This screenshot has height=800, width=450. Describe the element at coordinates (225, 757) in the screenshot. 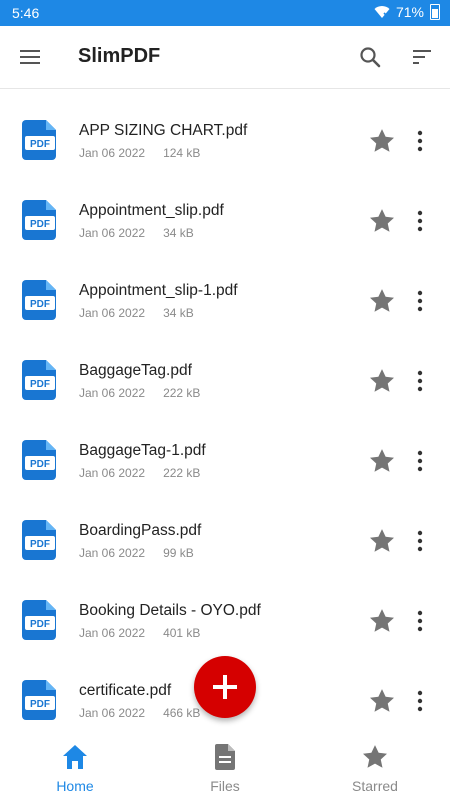

I see `file-icon` at that location.